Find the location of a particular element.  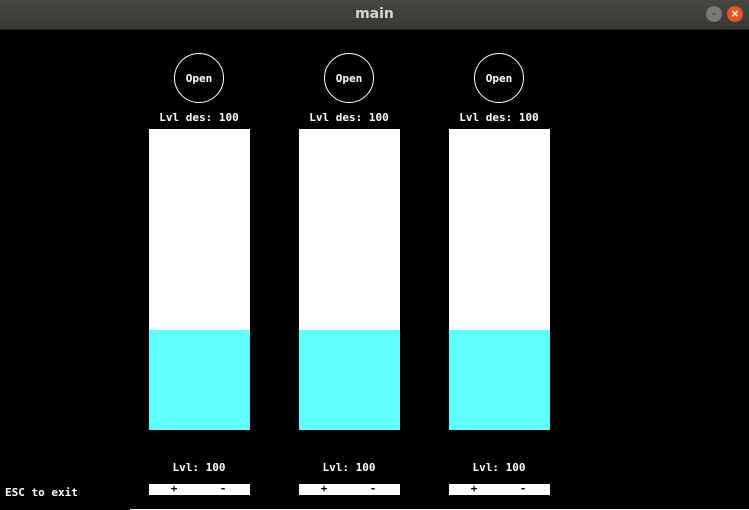

level-controls-1: + - is located at coordinates (199, 489).